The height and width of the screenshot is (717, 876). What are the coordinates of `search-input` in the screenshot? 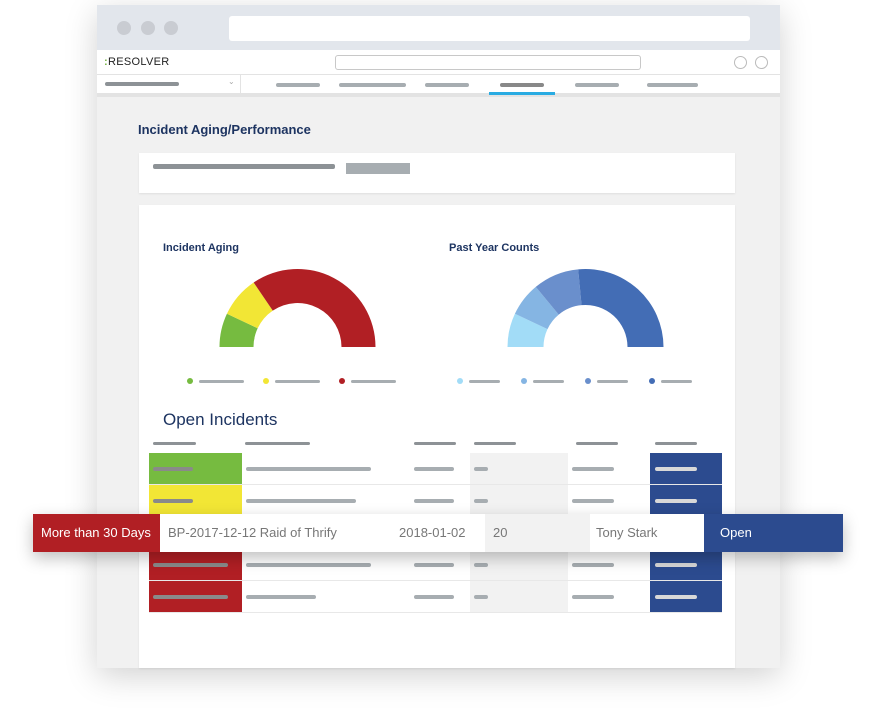 It's located at (488, 62).